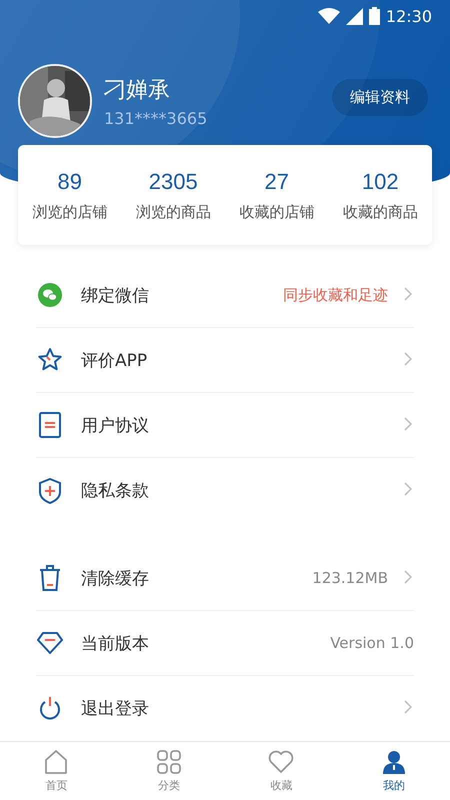 This screenshot has width=450, height=800. I want to click on signal-icon, so click(354, 16).